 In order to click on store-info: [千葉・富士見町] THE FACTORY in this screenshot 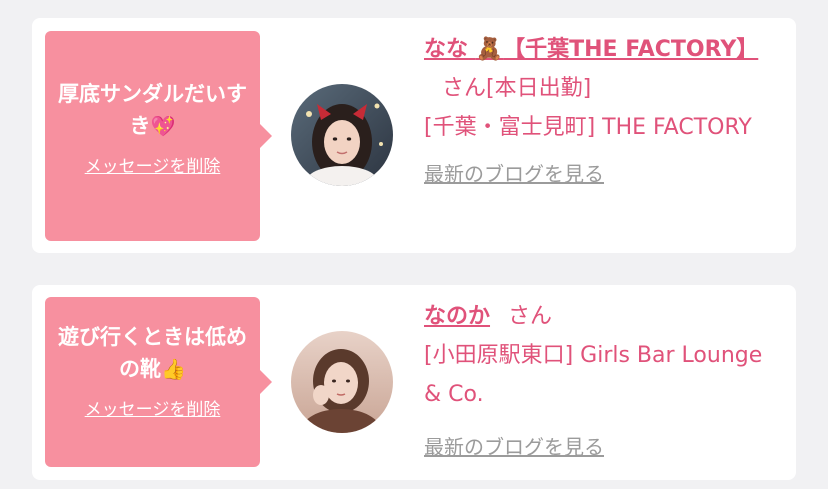, I will do `click(588, 127)`.